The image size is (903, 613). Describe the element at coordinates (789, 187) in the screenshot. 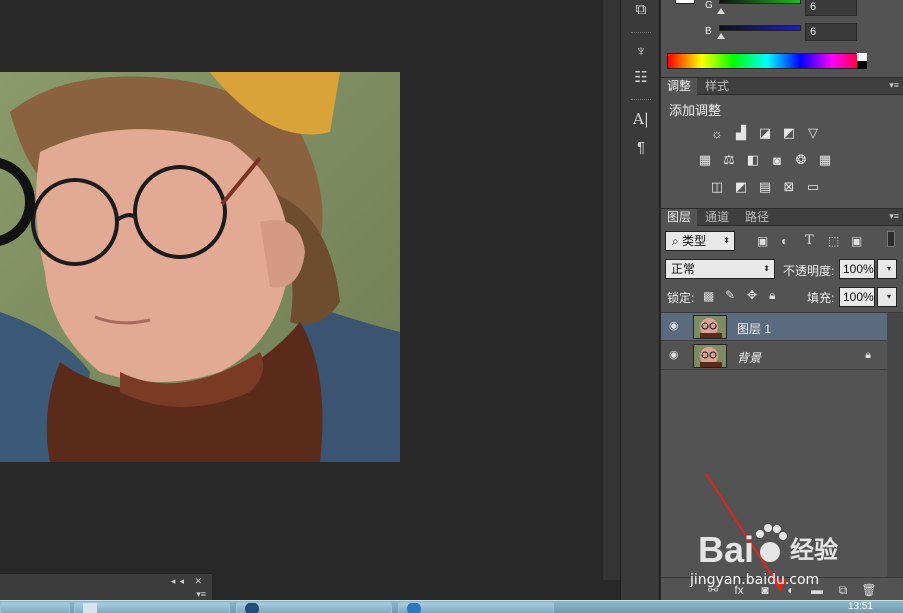

I see `selective-color-icon: ⊠` at that location.